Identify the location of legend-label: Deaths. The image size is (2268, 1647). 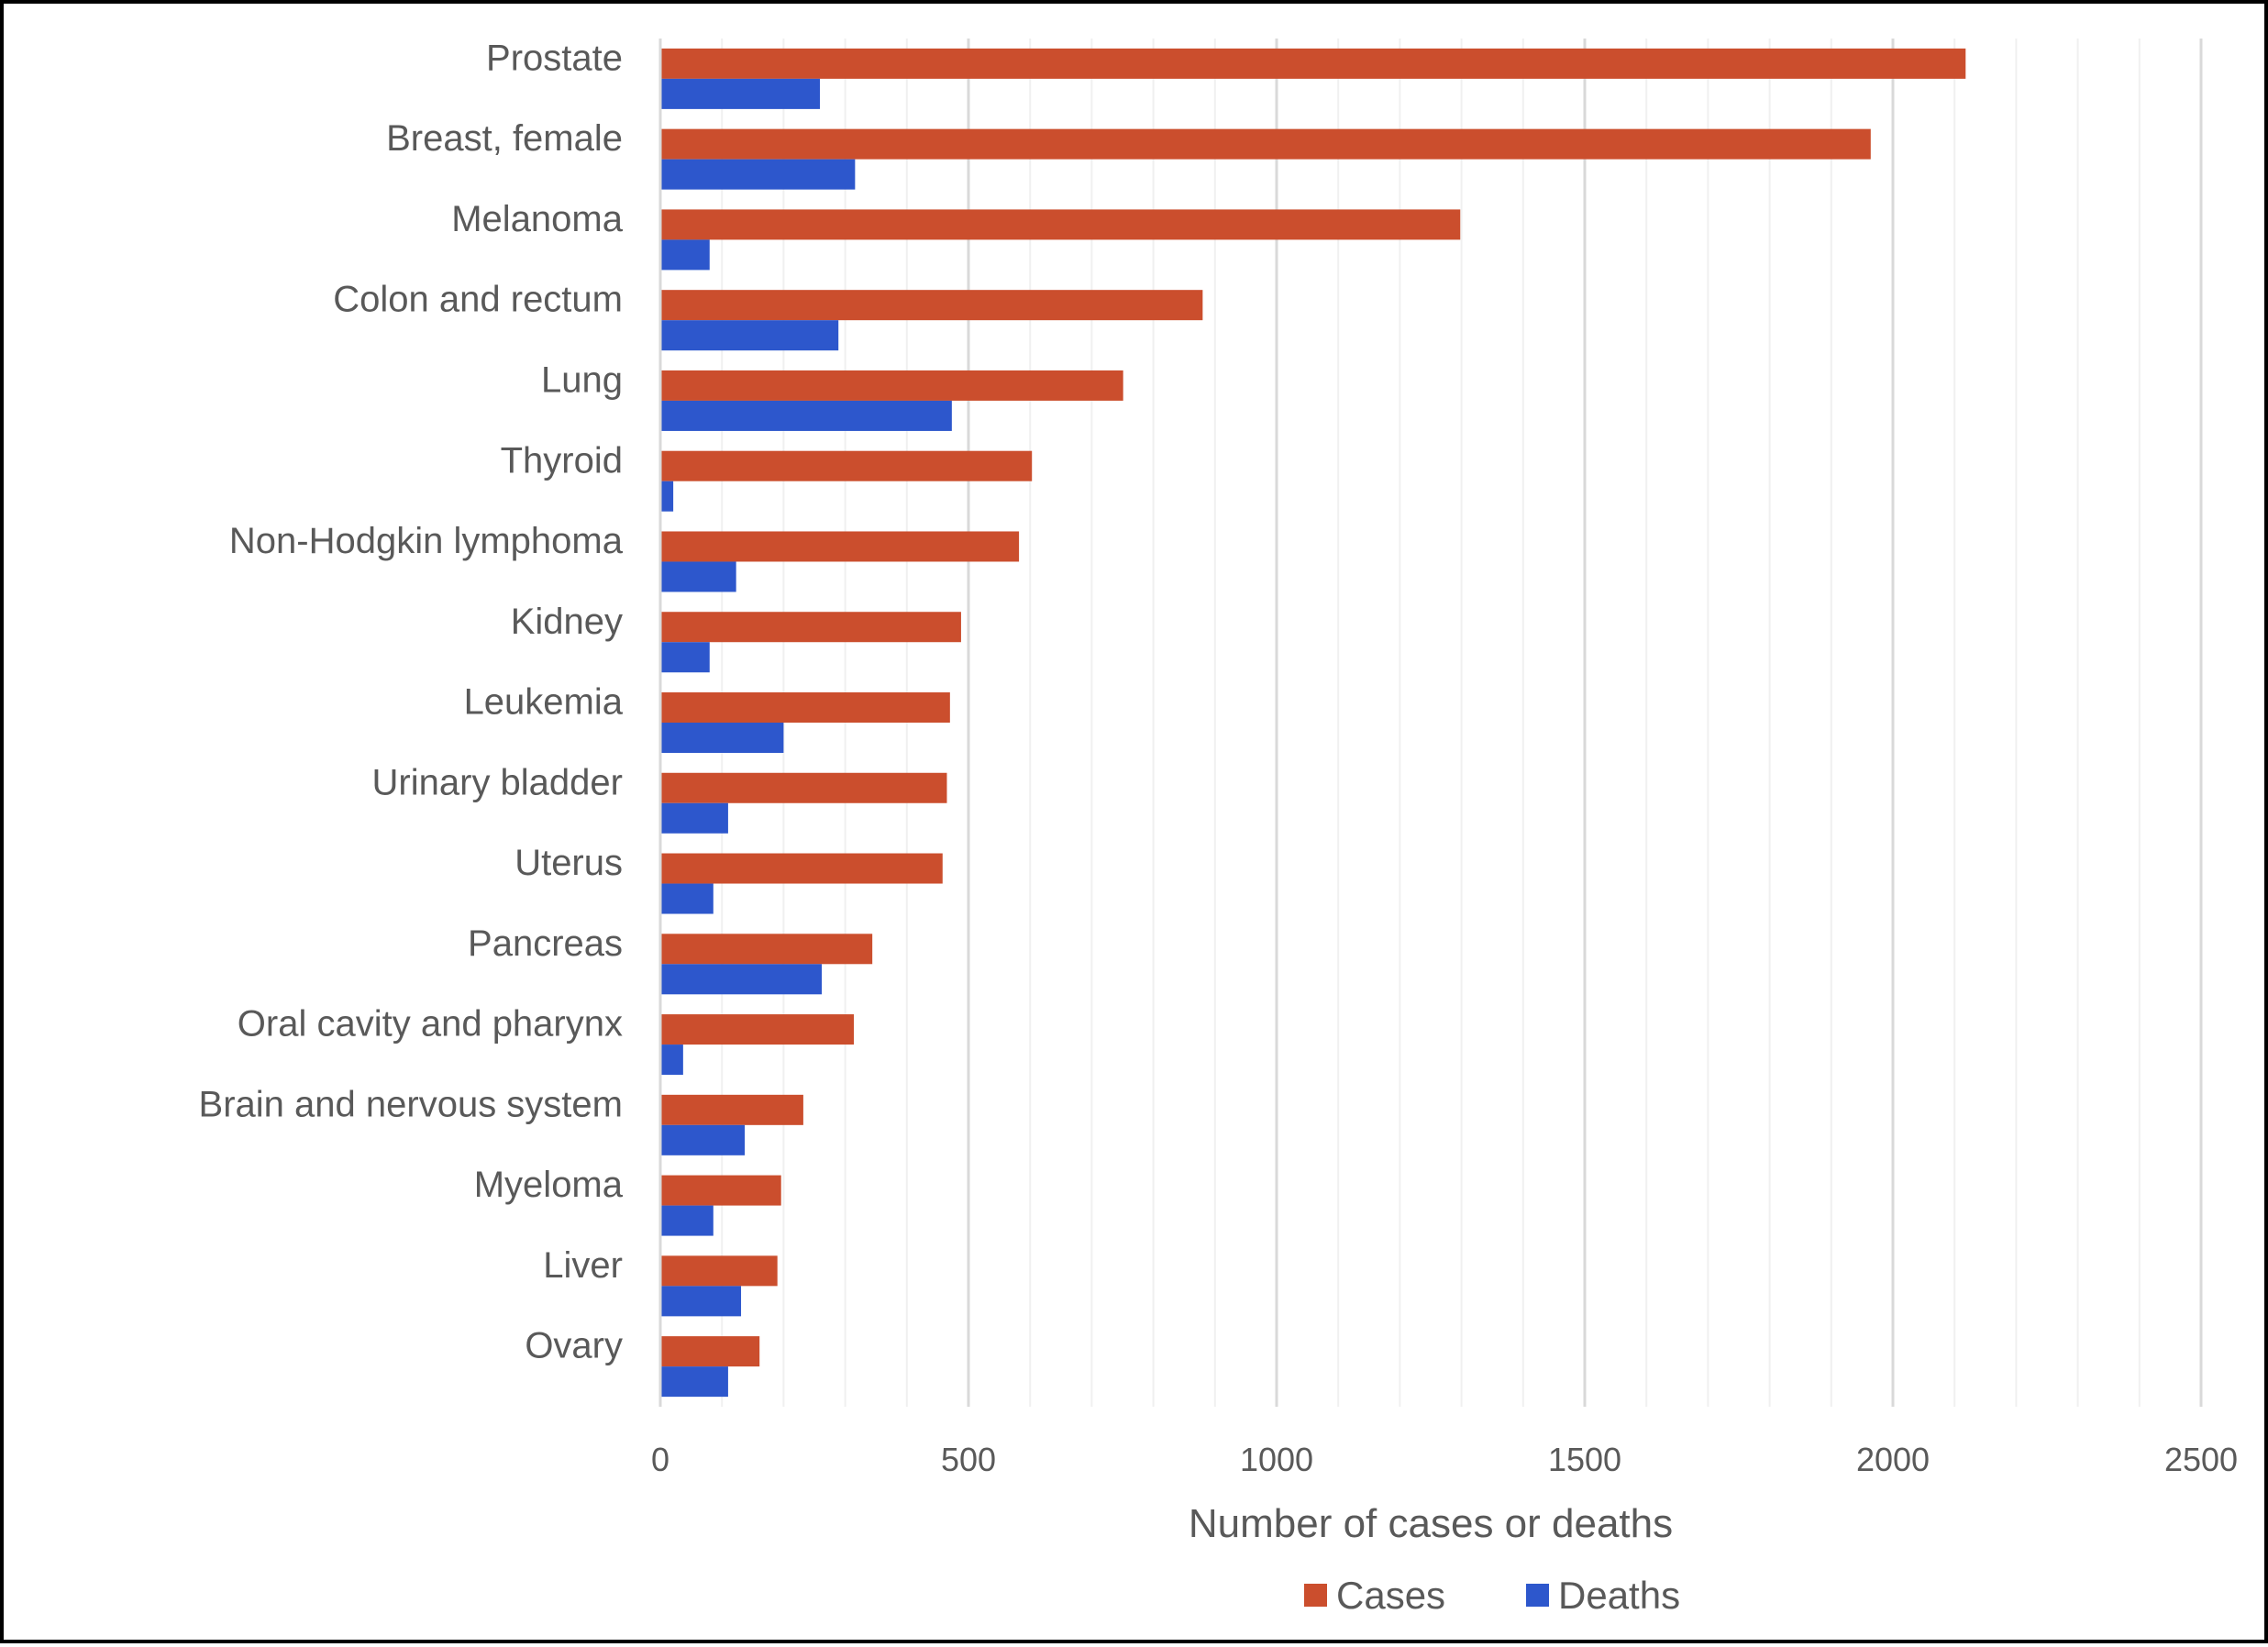
(1619, 1595).